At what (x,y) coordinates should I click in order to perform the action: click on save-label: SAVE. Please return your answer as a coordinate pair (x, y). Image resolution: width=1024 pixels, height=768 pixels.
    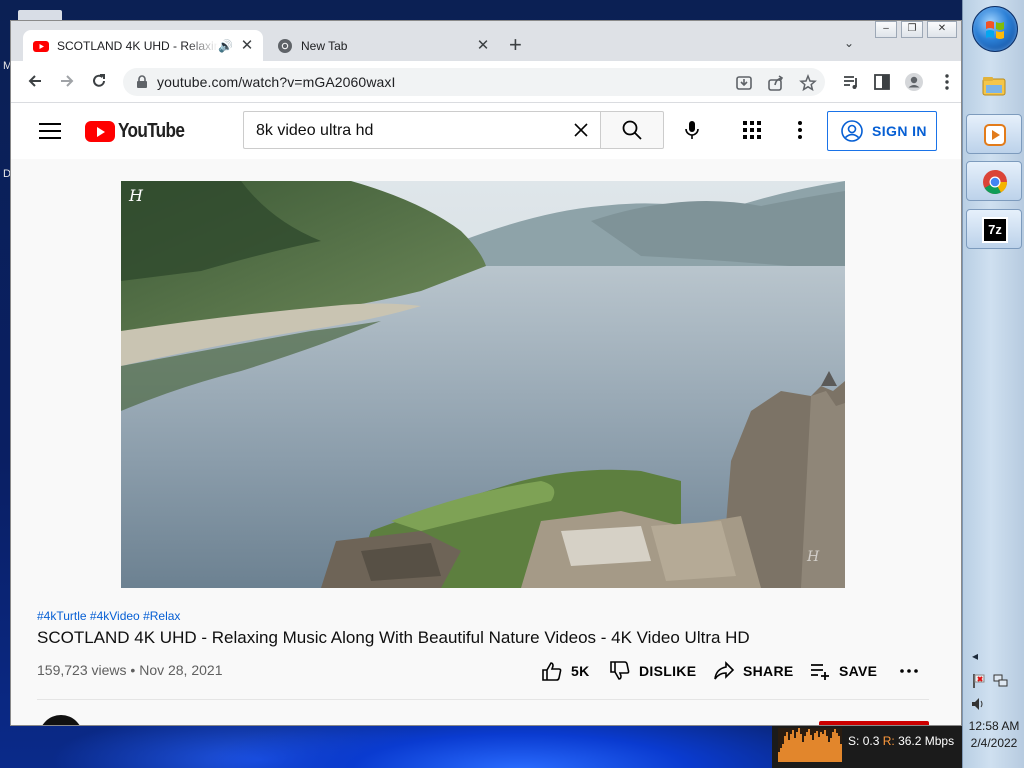
    Looking at the image, I should click on (858, 671).